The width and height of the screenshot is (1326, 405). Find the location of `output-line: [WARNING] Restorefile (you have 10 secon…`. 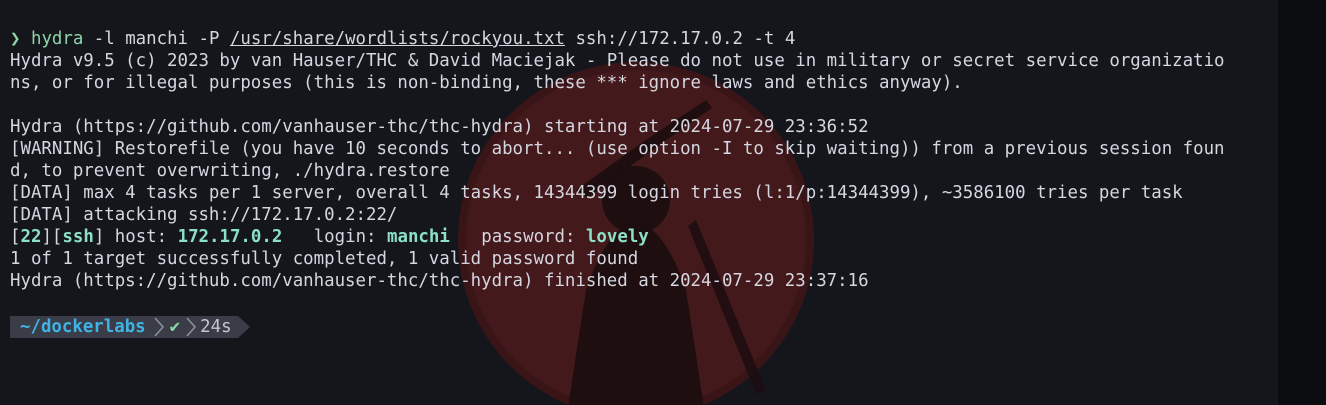

output-line: [WARNING] Restorefile (you have 10 secon… is located at coordinates (617, 149).